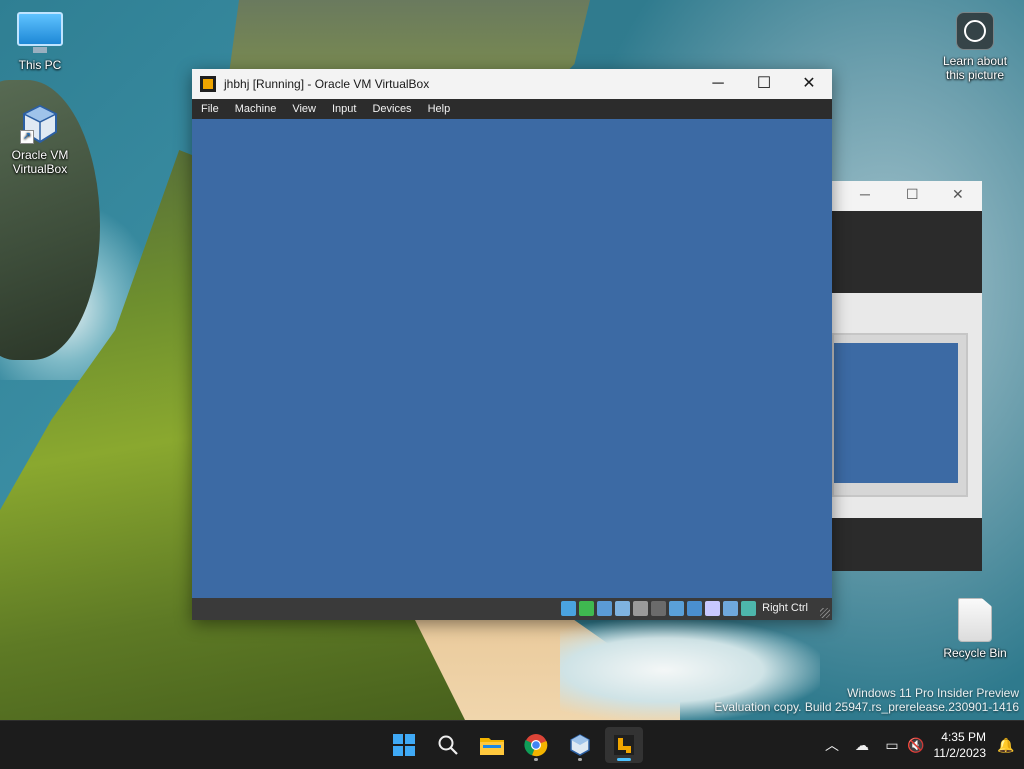 The width and height of the screenshot is (1024, 769). I want to click on preview-screen, so click(896, 413).